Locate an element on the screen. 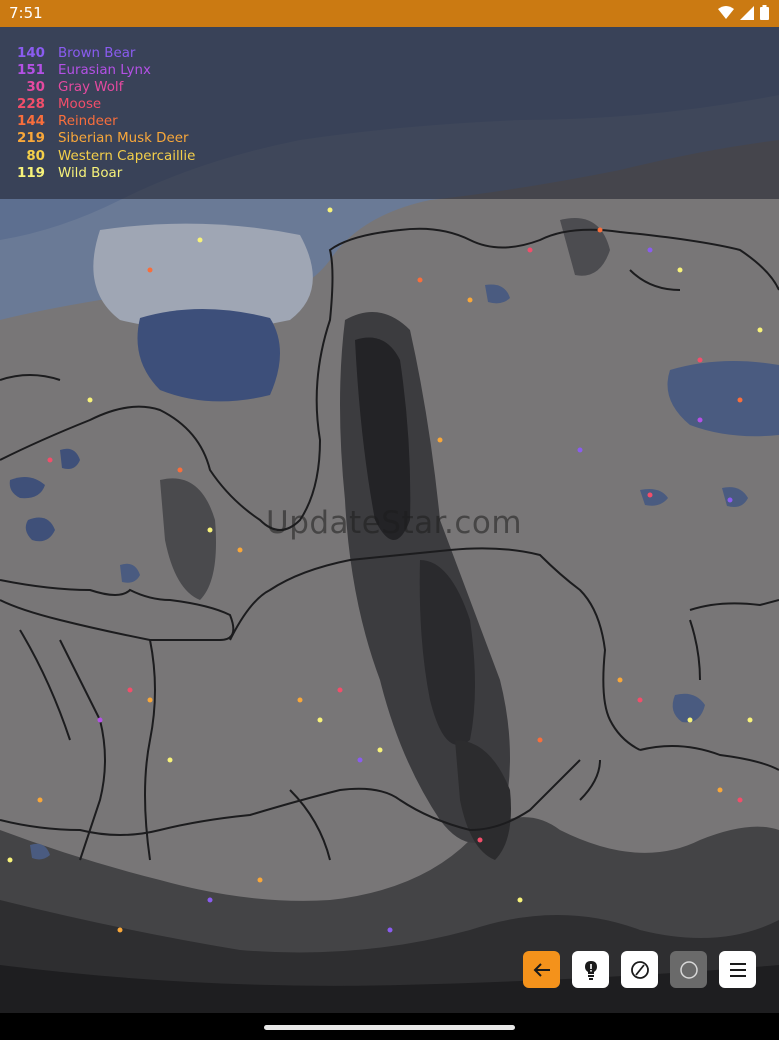 This screenshot has width=779, height=1040. legend-item: 228 Moose is located at coordinates (103, 104).